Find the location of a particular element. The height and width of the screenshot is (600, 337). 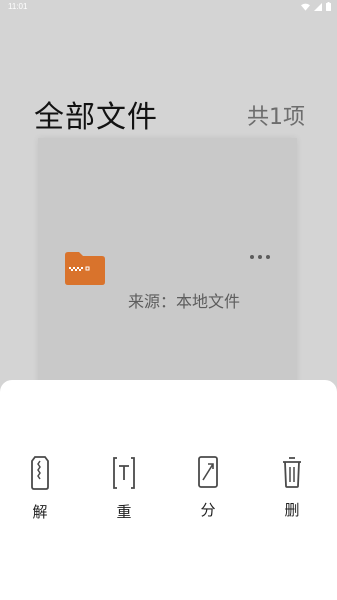

decompress-button: 解 is located at coordinates (40, 489).